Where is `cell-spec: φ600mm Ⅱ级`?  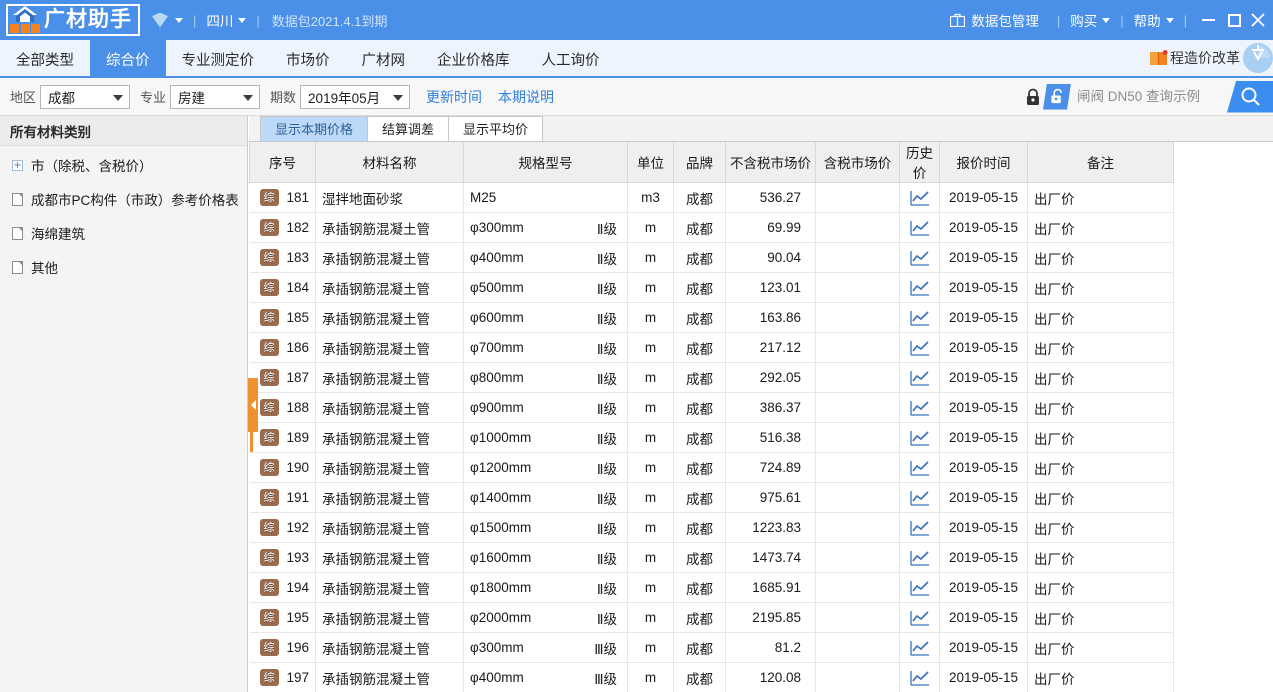
cell-spec: φ600mm Ⅱ级 is located at coordinates (545, 317).